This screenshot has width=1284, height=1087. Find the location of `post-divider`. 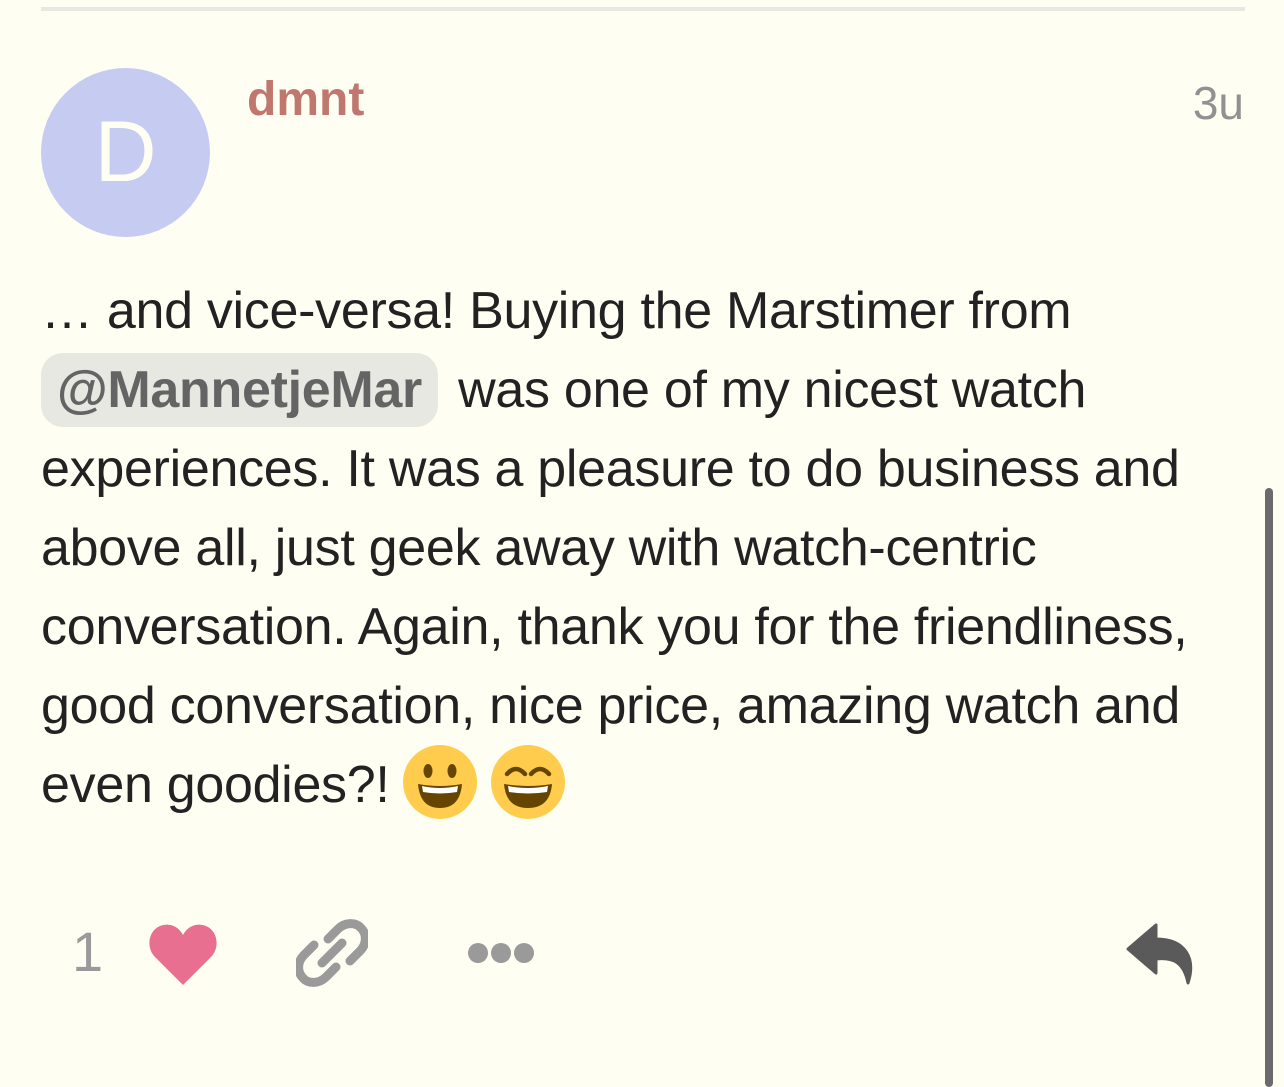

post-divider is located at coordinates (643, 9).